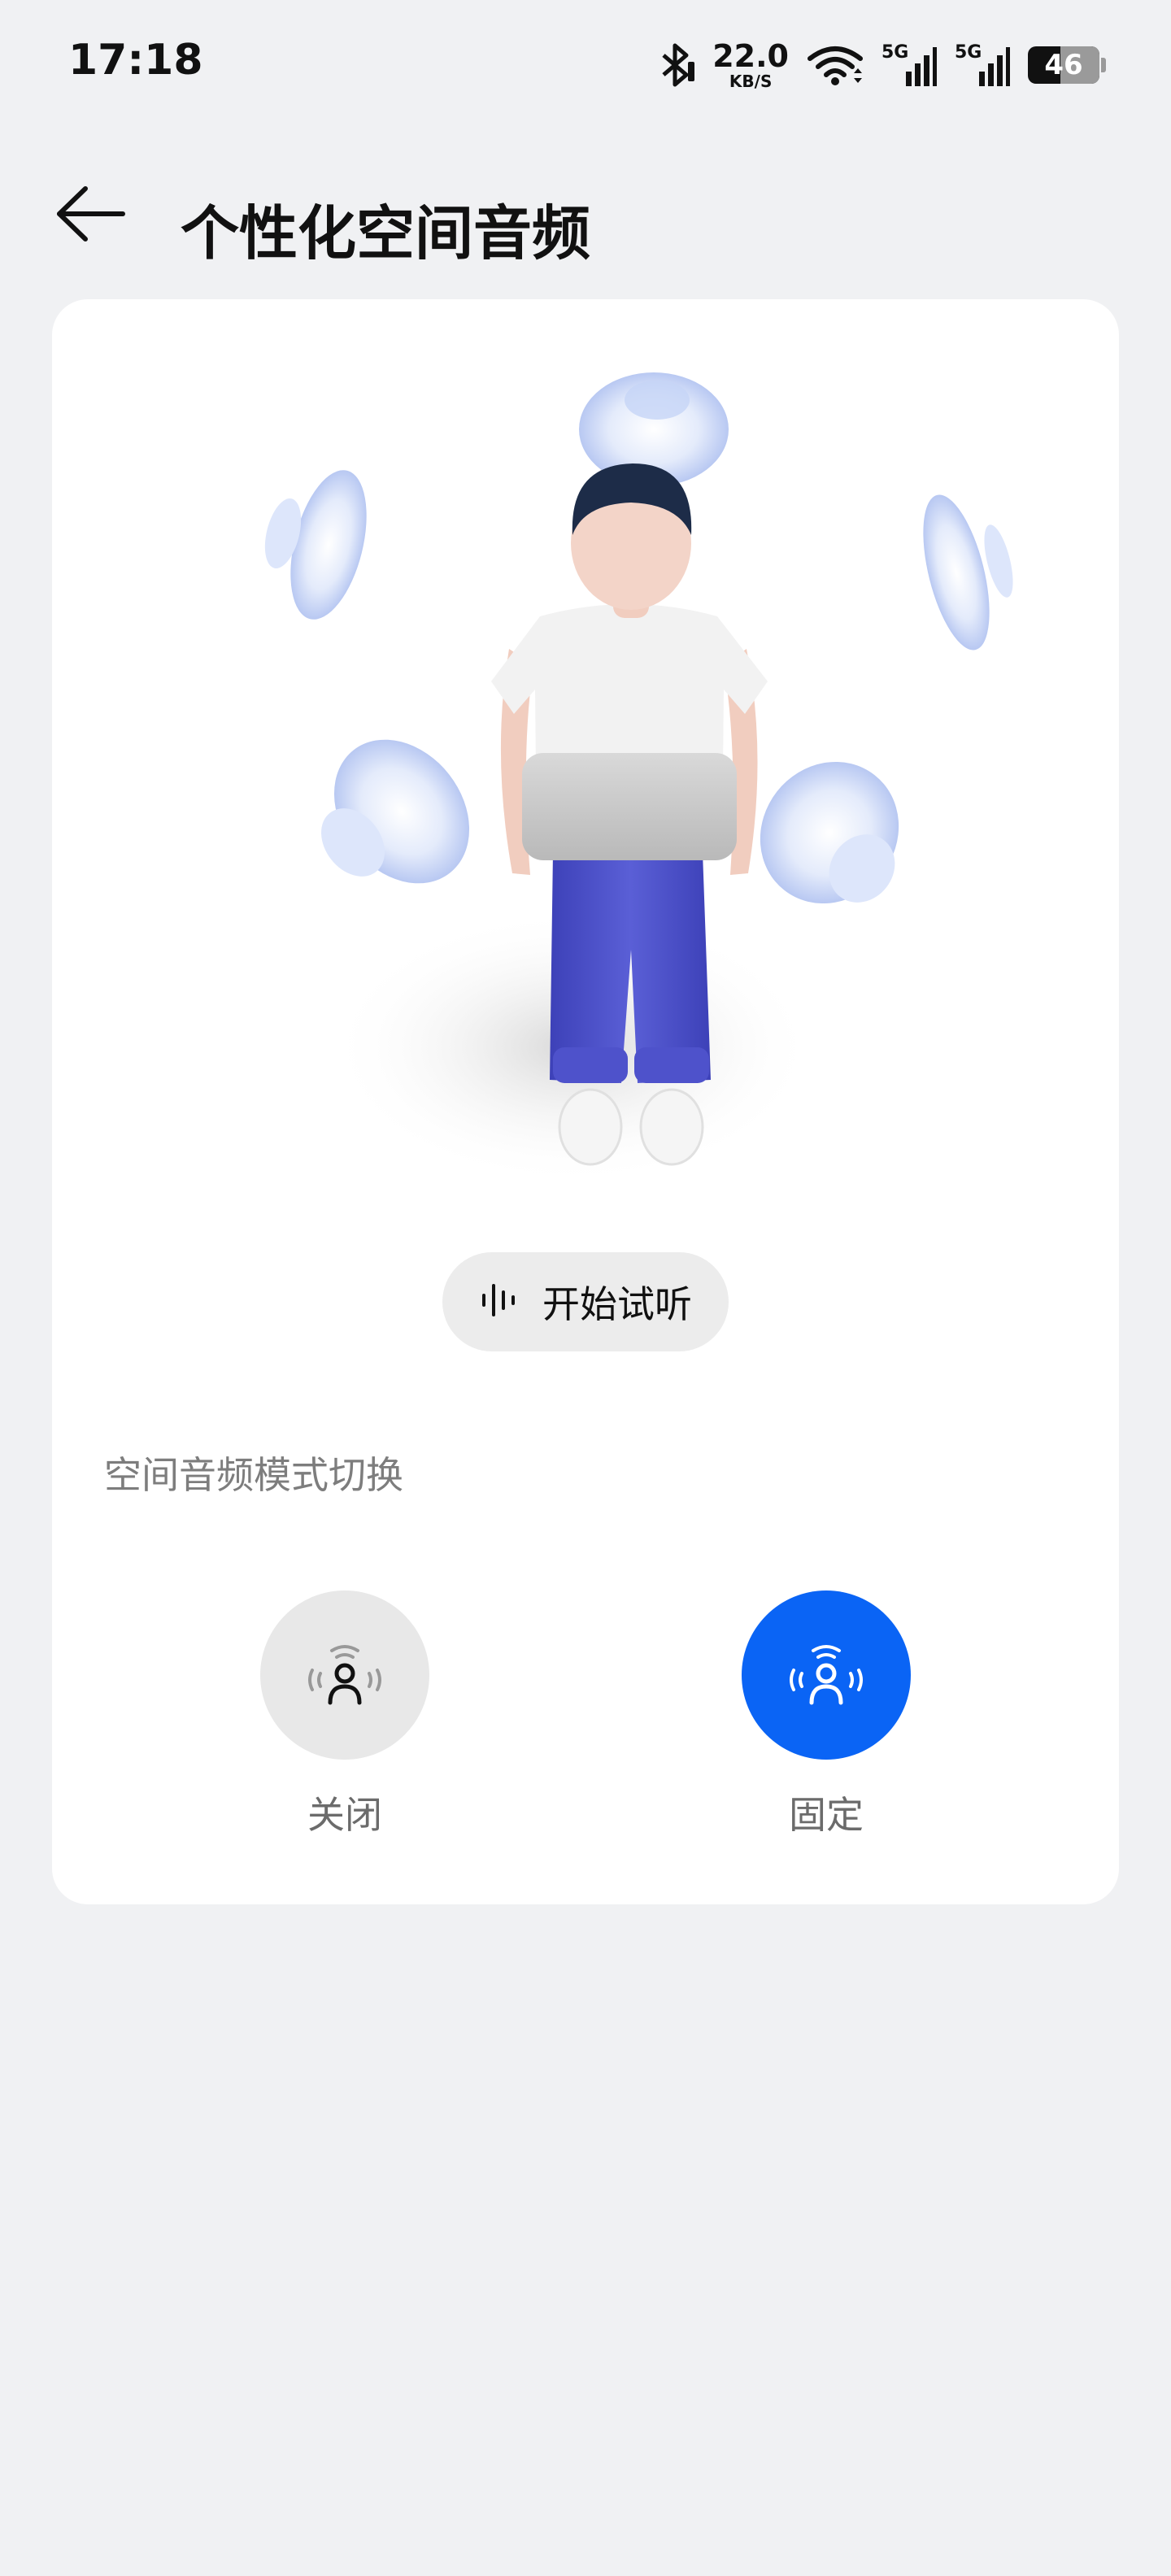 This screenshot has height=2576, width=1171. I want to click on wifi-icon, so click(836, 65).